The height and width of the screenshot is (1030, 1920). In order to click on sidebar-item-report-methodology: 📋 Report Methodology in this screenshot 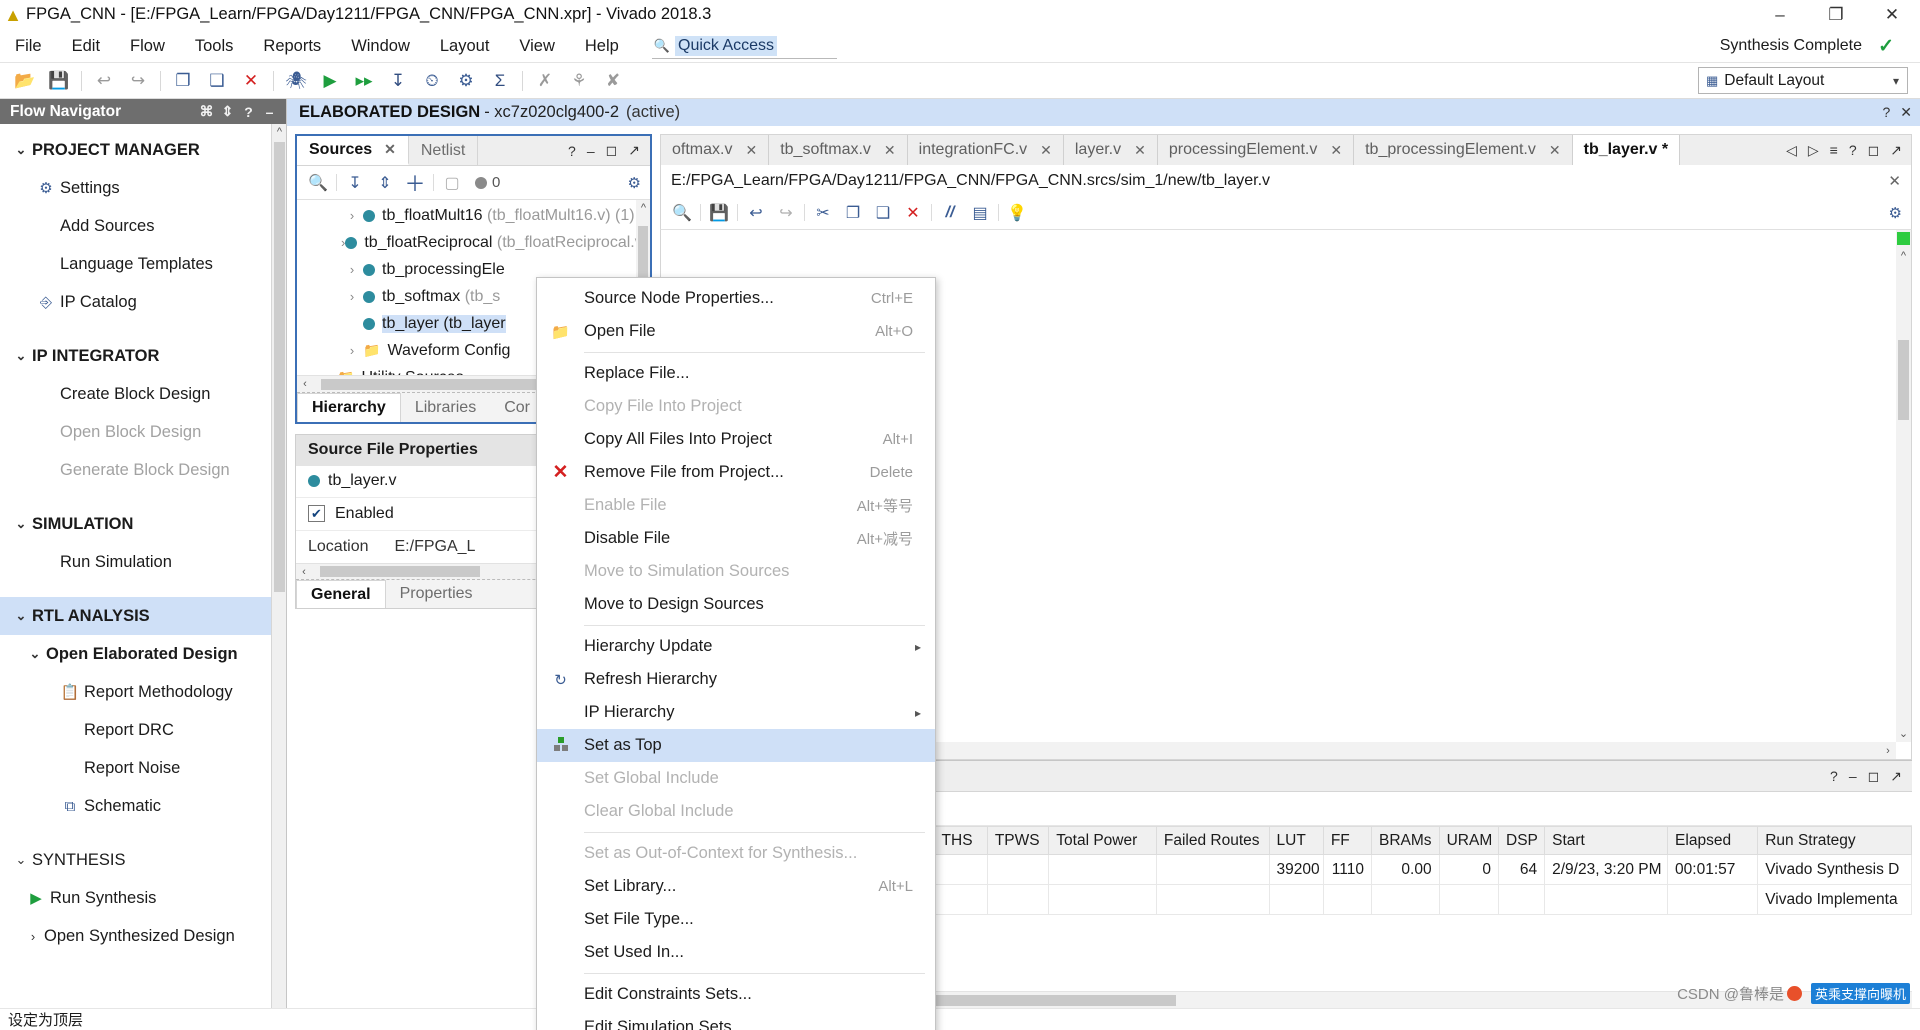, I will do `click(143, 692)`.